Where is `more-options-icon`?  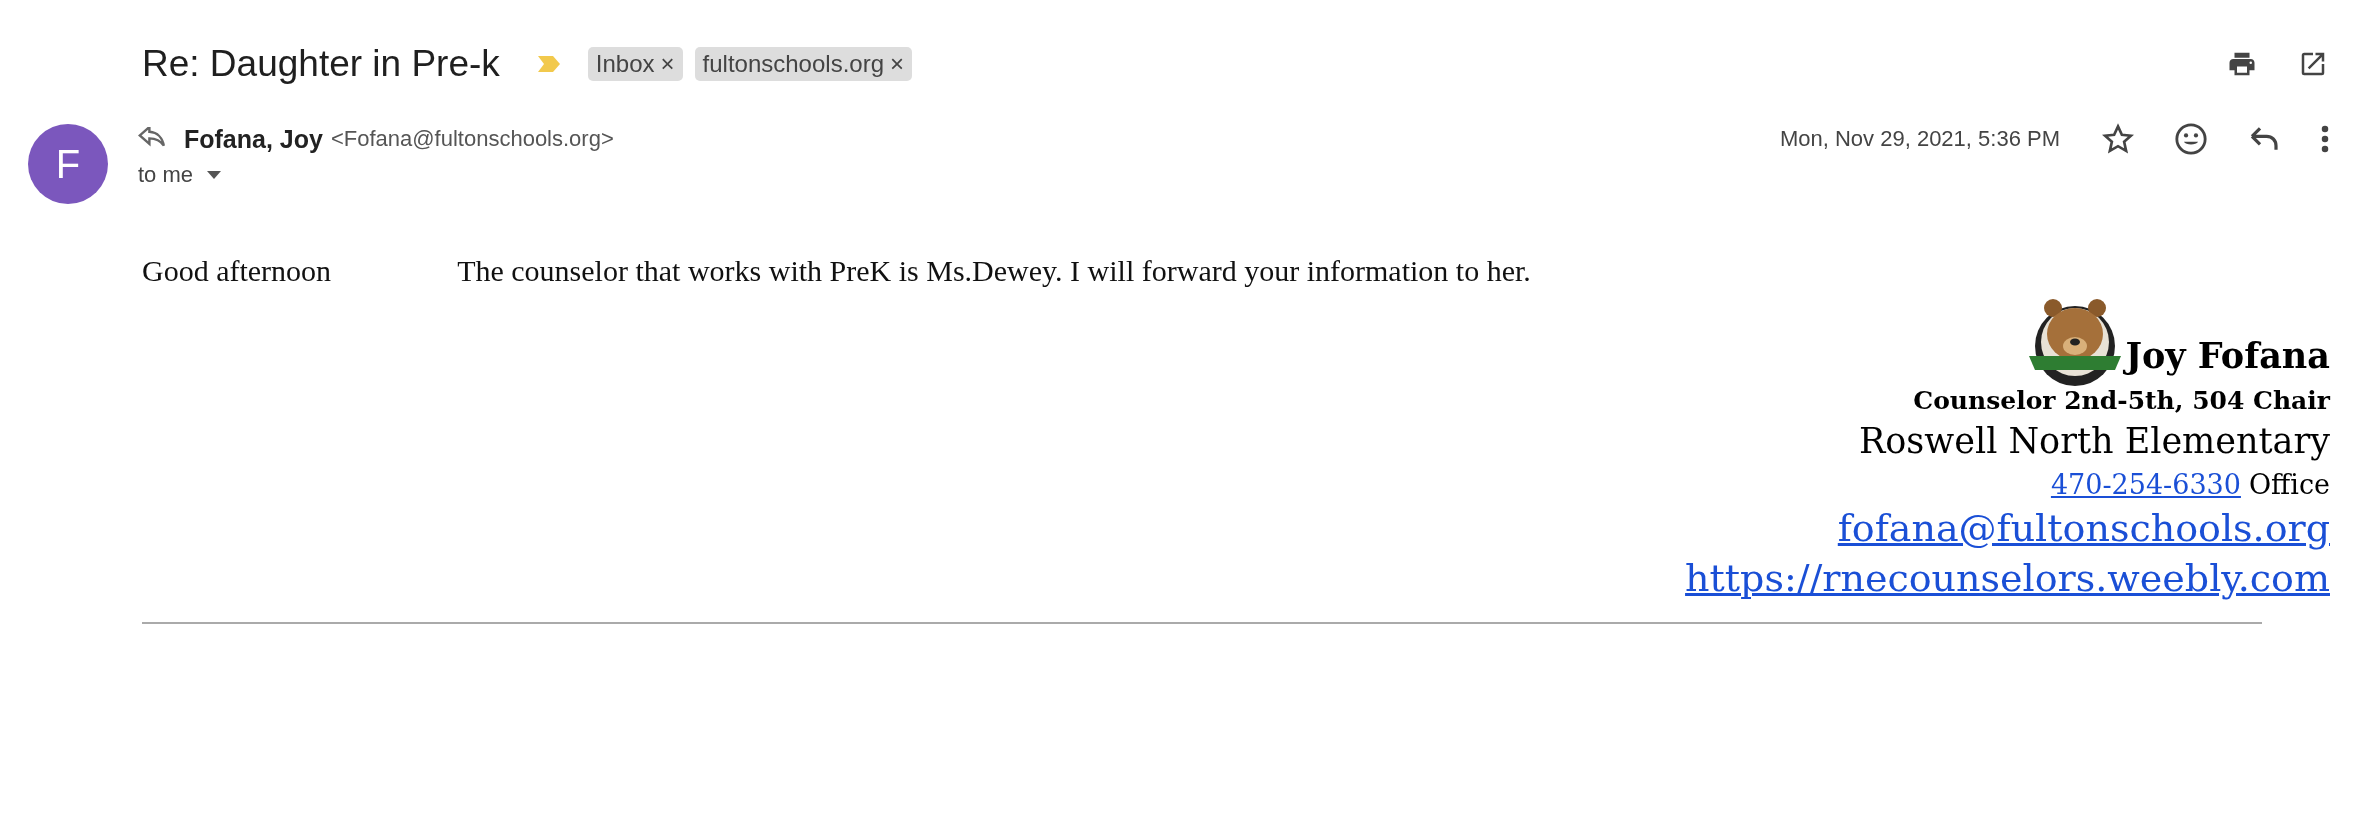 more-options-icon is located at coordinates (2325, 139).